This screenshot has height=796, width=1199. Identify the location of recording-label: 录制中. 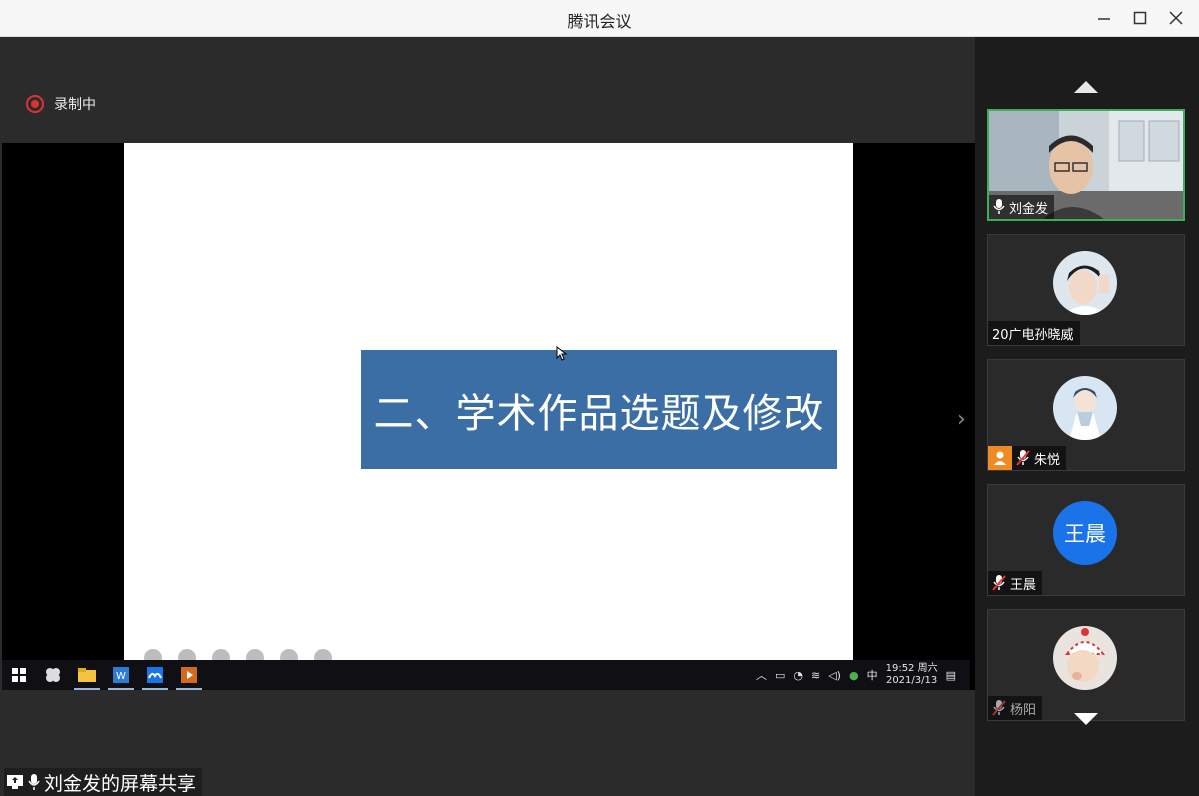
(75, 105).